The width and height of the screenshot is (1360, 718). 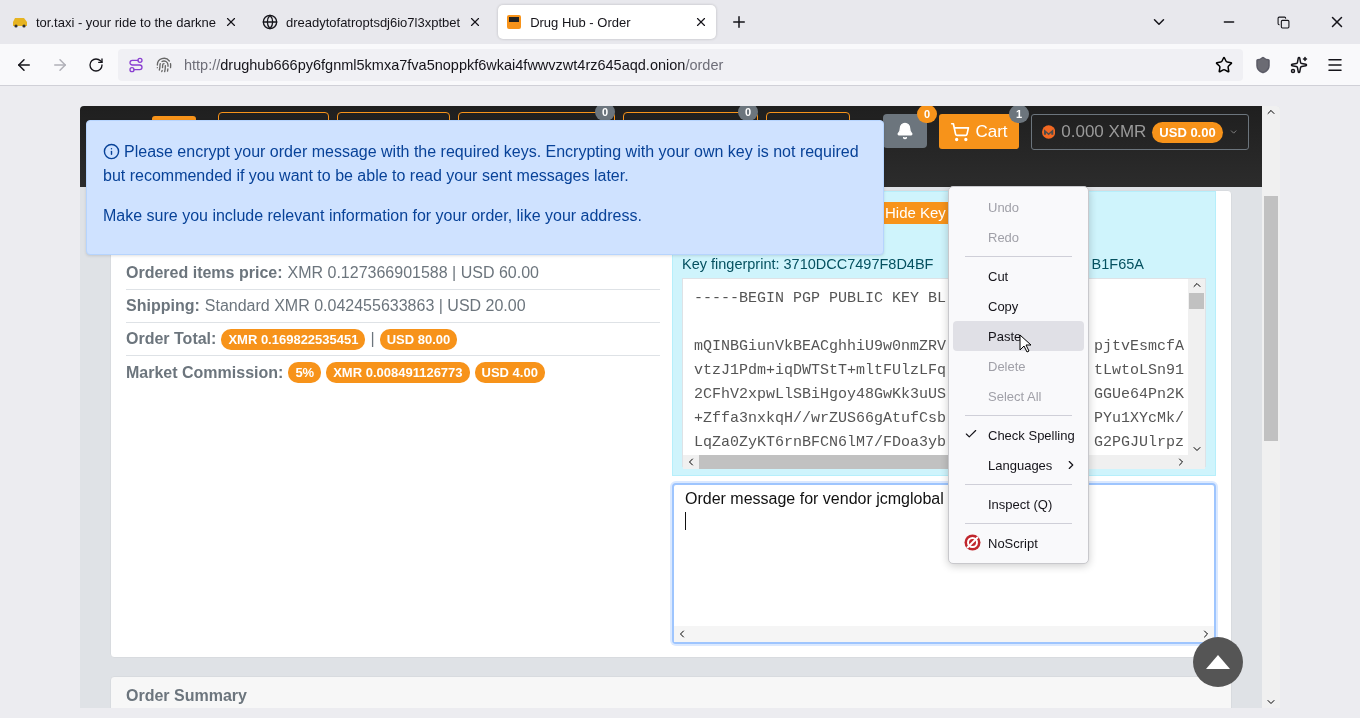 I want to click on key-text: mQINBGiunVkBEACghhiU9w0nmZRV, so click(x=820, y=347).